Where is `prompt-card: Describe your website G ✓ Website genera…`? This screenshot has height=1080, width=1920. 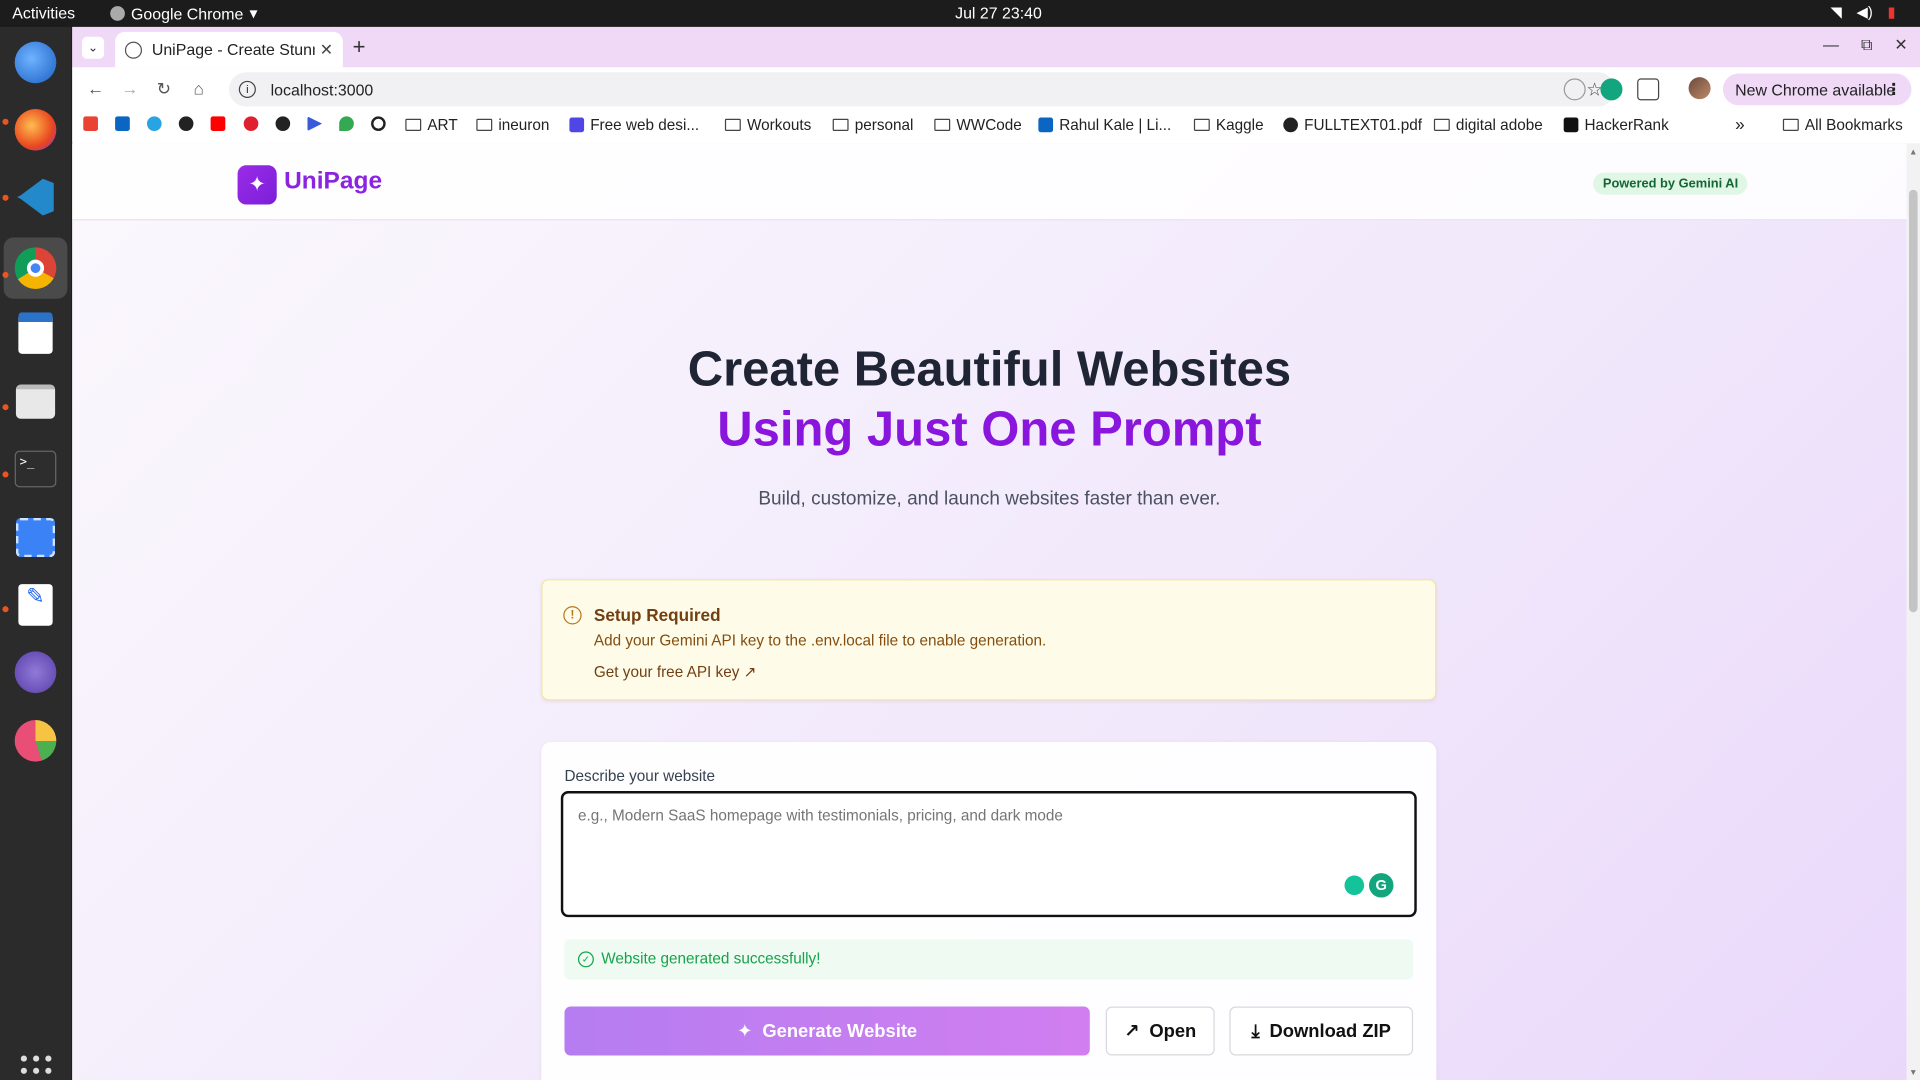 prompt-card: Describe your website G ✓ Website genera… is located at coordinates (989, 911).